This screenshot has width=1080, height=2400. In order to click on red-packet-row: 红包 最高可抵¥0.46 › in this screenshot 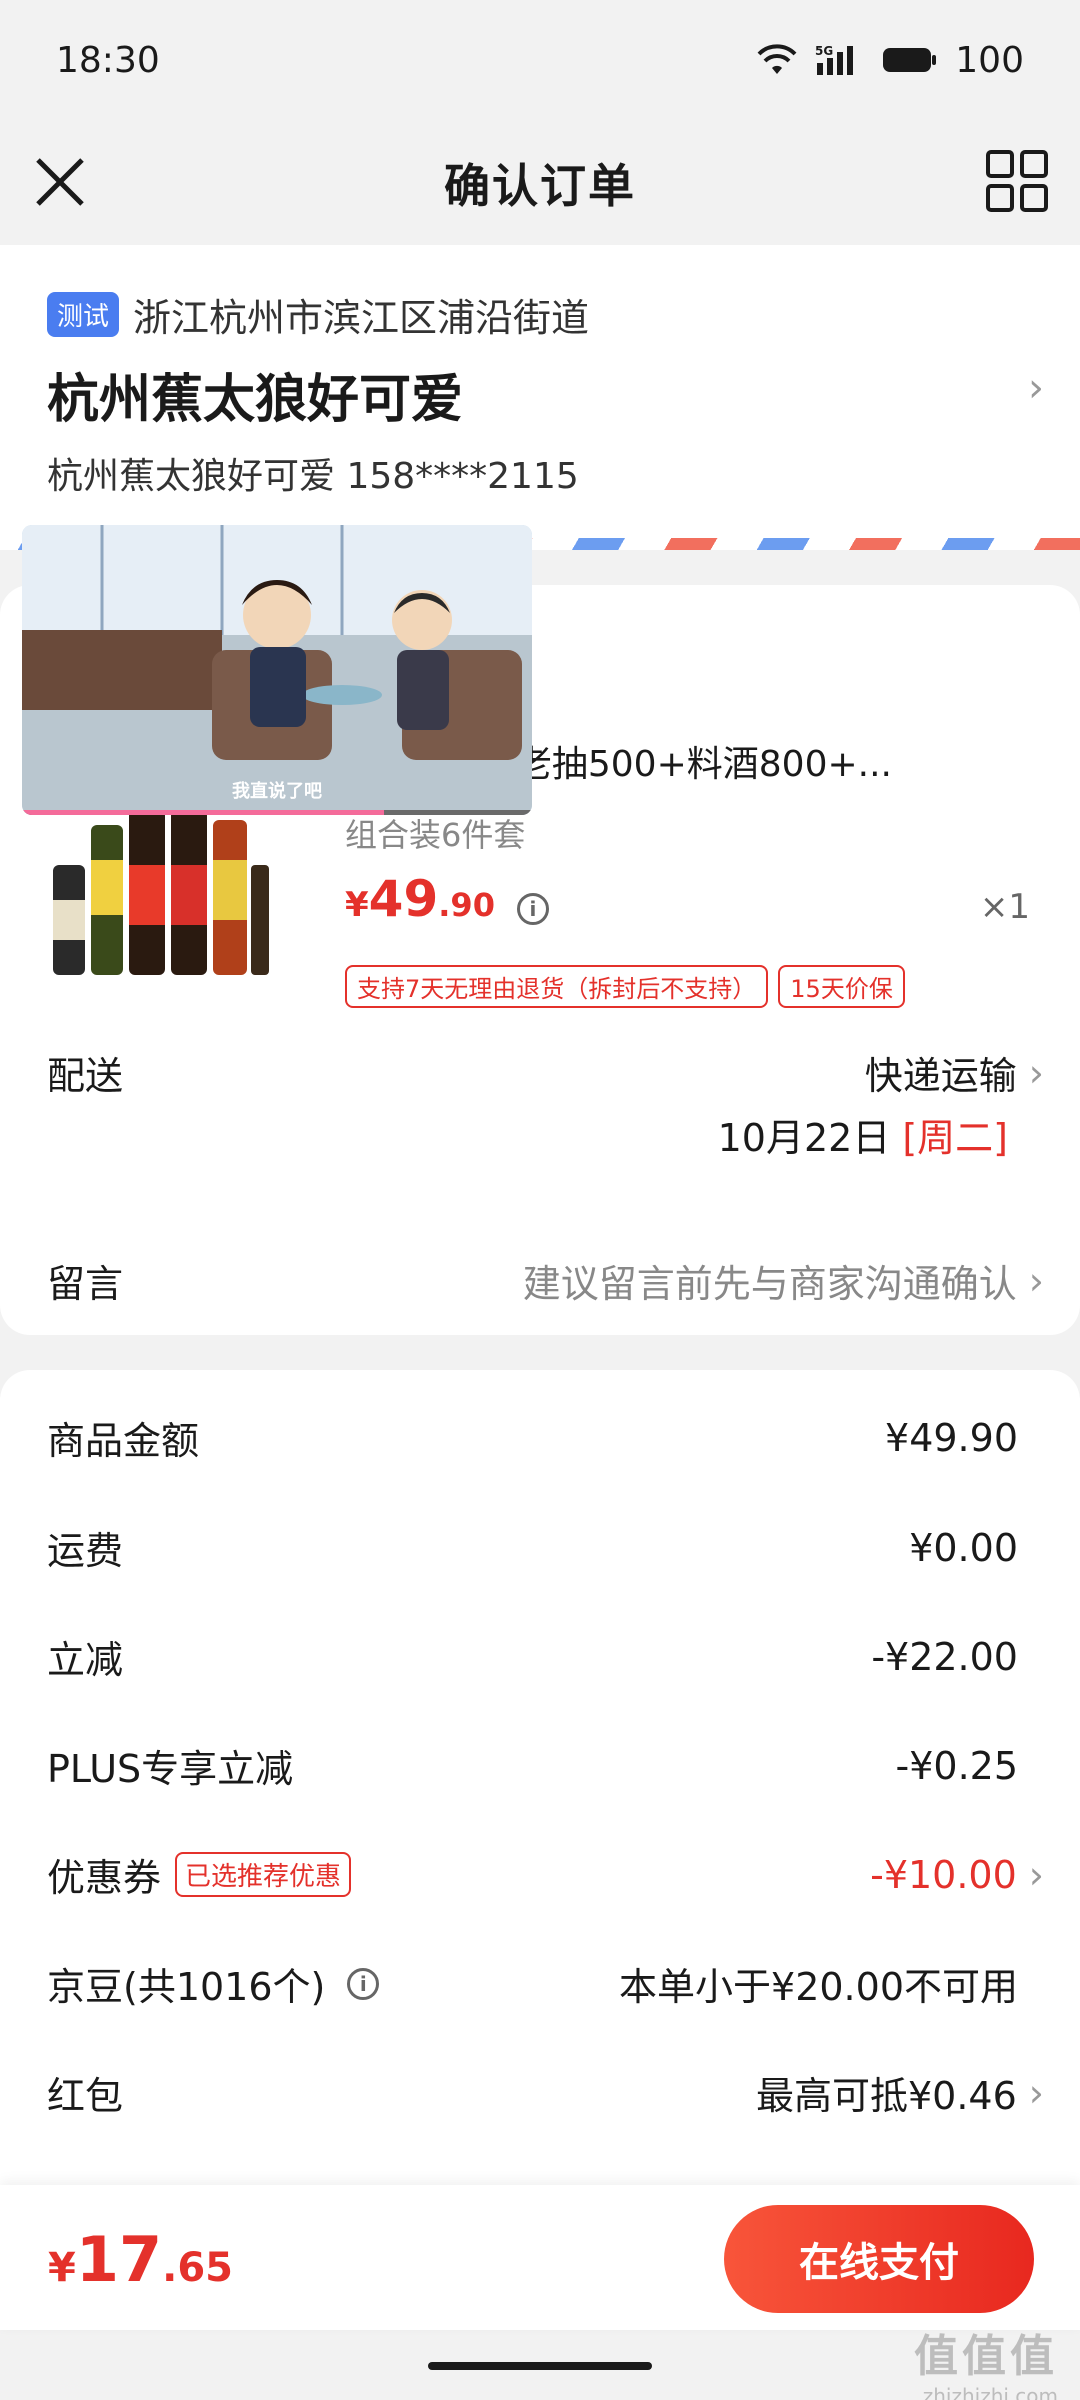, I will do `click(545, 2092)`.